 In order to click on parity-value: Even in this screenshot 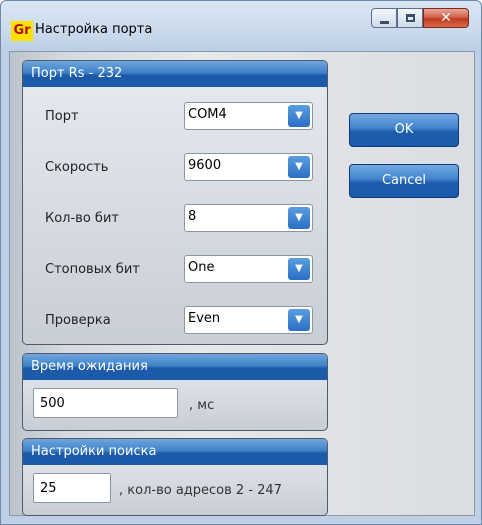, I will do `click(204, 318)`.